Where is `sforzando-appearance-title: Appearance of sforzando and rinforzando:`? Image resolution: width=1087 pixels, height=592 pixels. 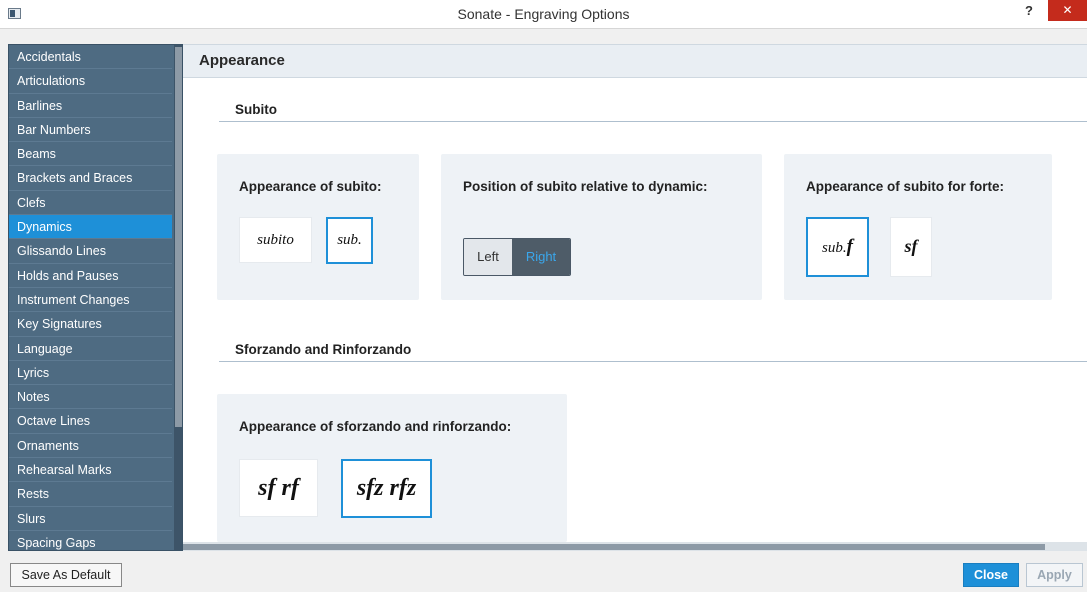
sforzando-appearance-title: Appearance of sforzando and rinforzando: is located at coordinates (375, 426).